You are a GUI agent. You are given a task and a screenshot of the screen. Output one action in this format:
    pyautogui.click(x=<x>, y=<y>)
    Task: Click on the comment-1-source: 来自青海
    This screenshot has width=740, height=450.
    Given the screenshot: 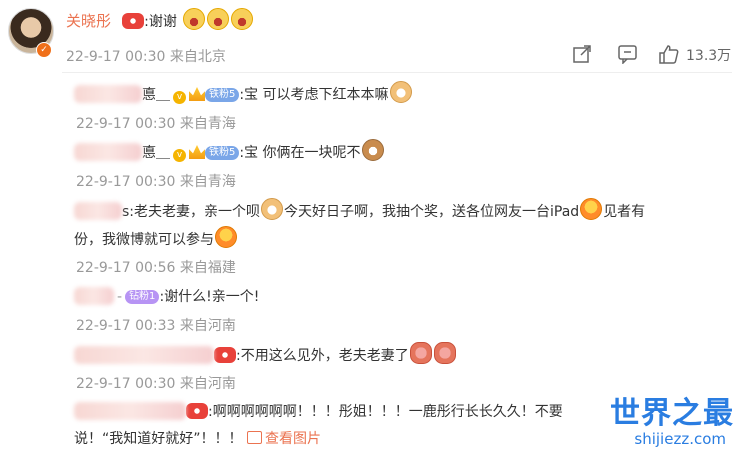 What is the action you would take?
    pyautogui.click(x=207, y=124)
    